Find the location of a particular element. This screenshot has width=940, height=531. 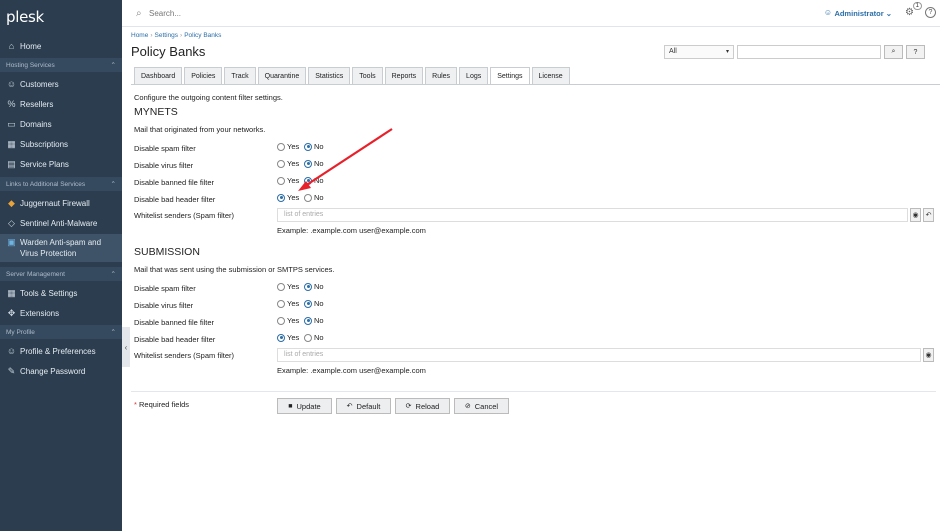

reload-icon: ⟳ is located at coordinates (408, 406).